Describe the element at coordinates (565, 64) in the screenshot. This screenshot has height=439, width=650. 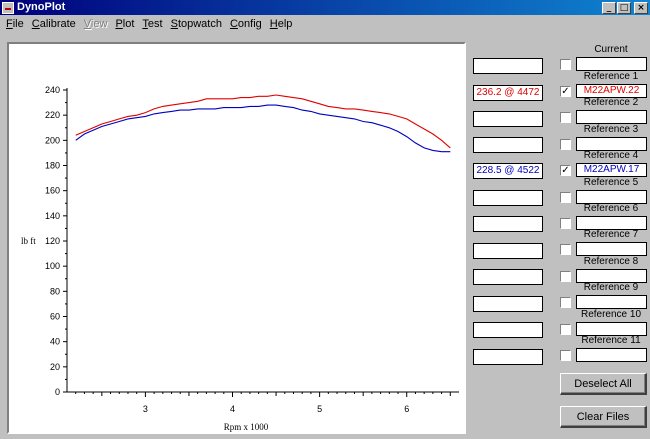
I see `current-checkbox` at that location.